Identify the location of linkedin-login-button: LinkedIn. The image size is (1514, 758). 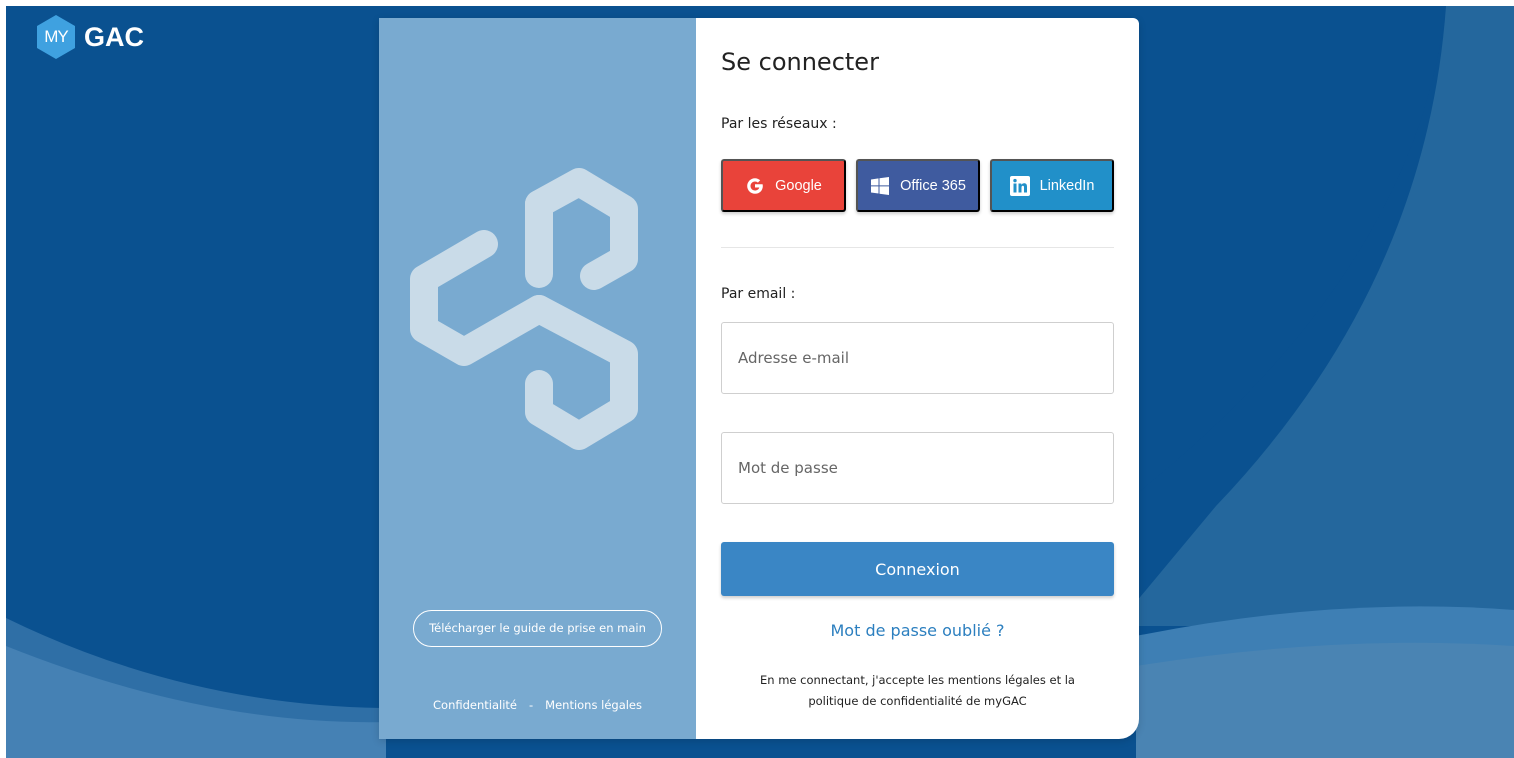
(1052, 185).